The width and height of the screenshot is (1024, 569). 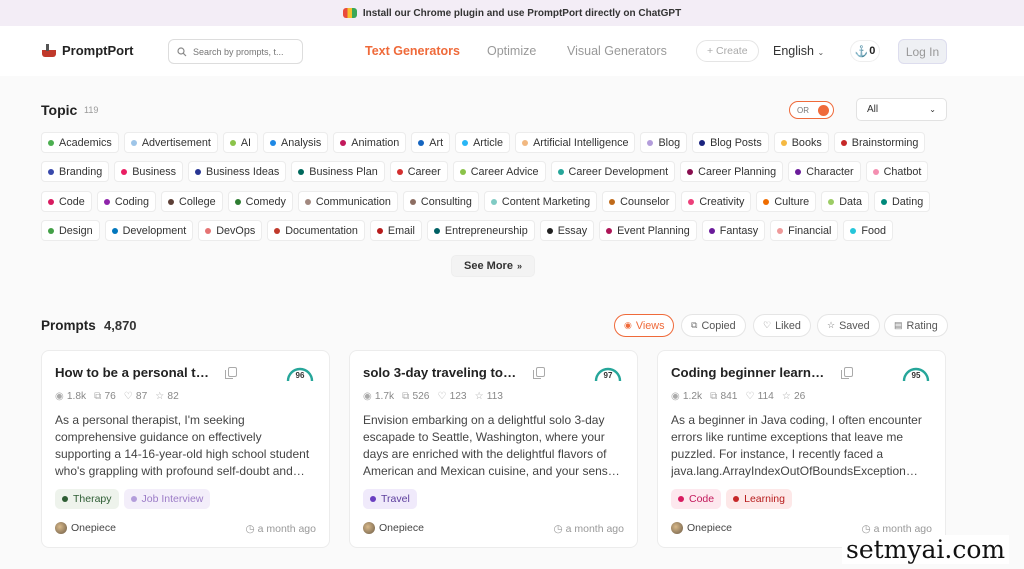 I want to click on sort-views-button: ◉ Views, so click(x=644, y=325).